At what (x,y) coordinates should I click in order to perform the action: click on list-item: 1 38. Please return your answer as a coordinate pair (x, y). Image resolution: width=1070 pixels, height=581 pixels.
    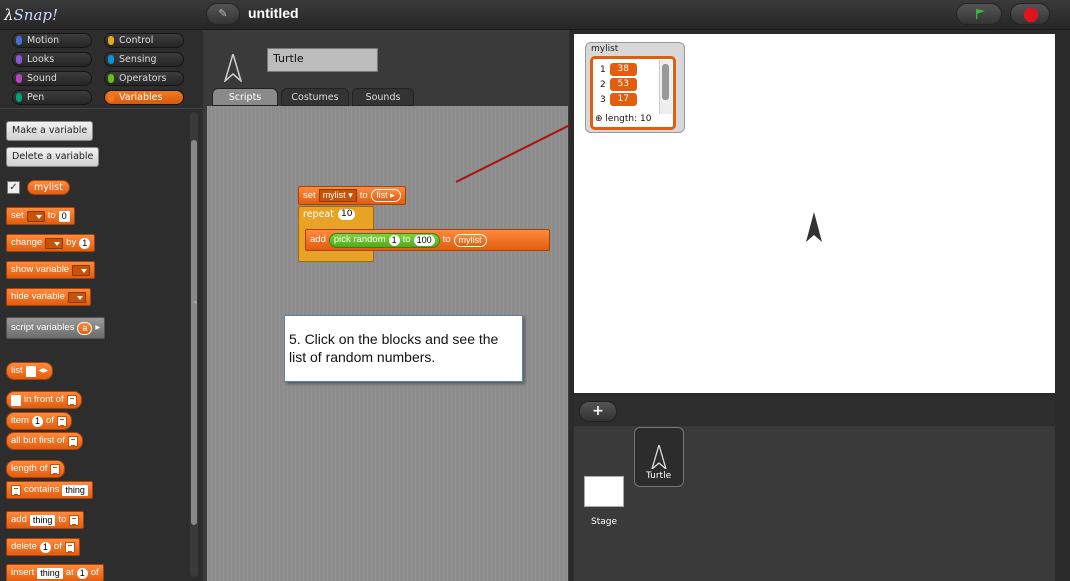
    Looking at the image, I should click on (618, 69).